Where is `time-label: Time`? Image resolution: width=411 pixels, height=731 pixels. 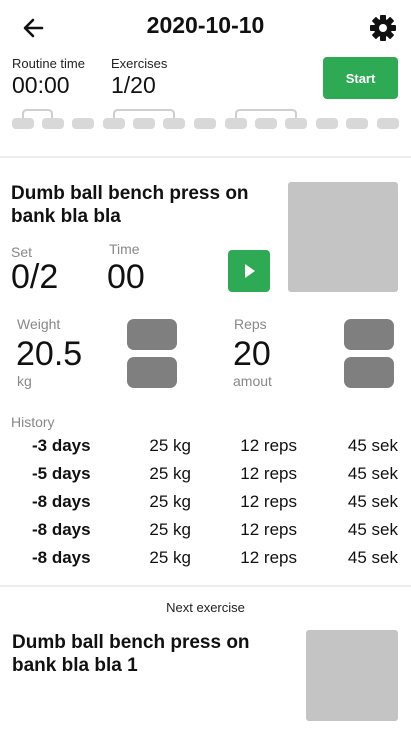
time-label: Time is located at coordinates (124, 249).